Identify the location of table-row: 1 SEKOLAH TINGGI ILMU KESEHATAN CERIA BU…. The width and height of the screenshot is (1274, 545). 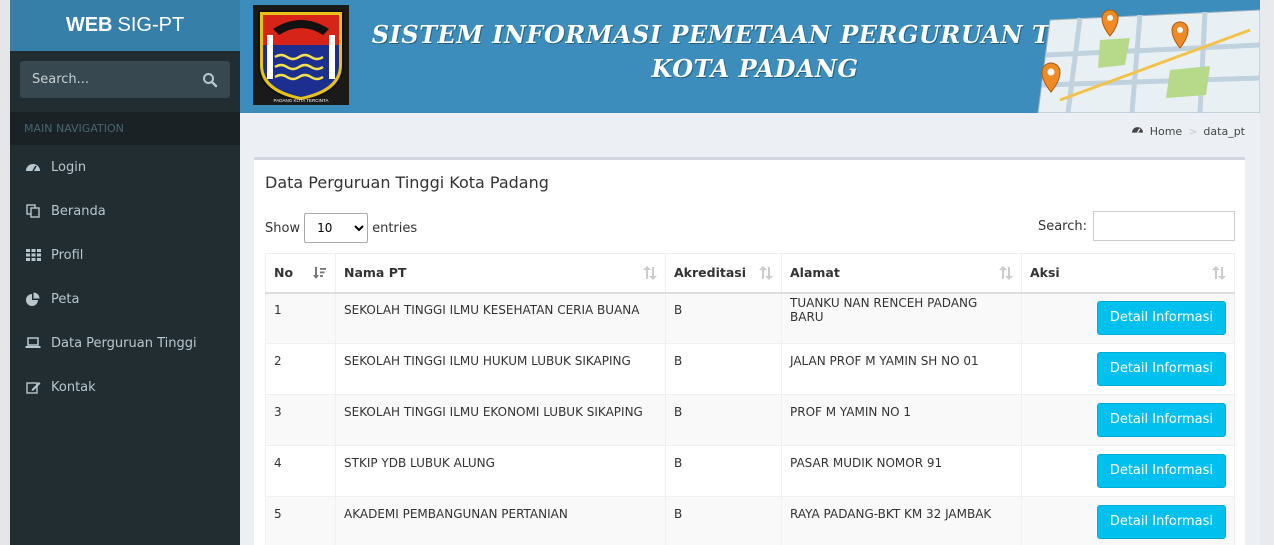
(750, 318).